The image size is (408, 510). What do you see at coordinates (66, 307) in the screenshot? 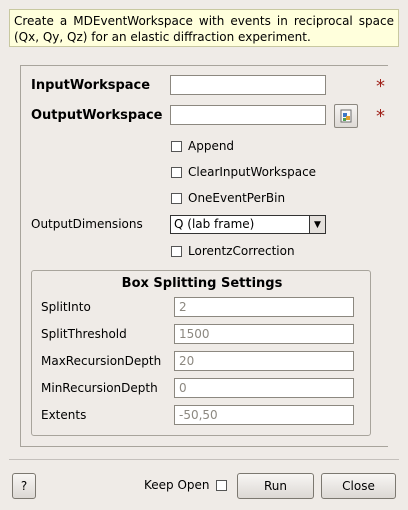
I see `split-into-label: SplitInto` at bounding box center [66, 307].